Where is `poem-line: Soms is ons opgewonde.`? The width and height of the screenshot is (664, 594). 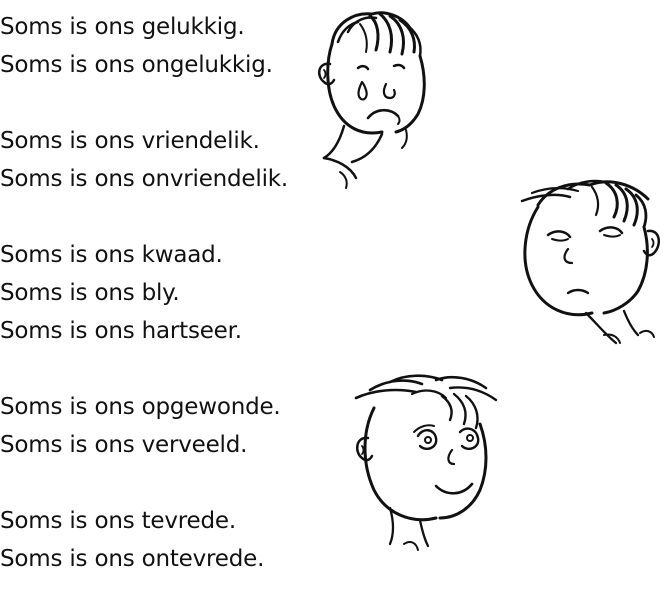
poem-line: Soms is ons opgewonde. is located at coordinates (140, 407).